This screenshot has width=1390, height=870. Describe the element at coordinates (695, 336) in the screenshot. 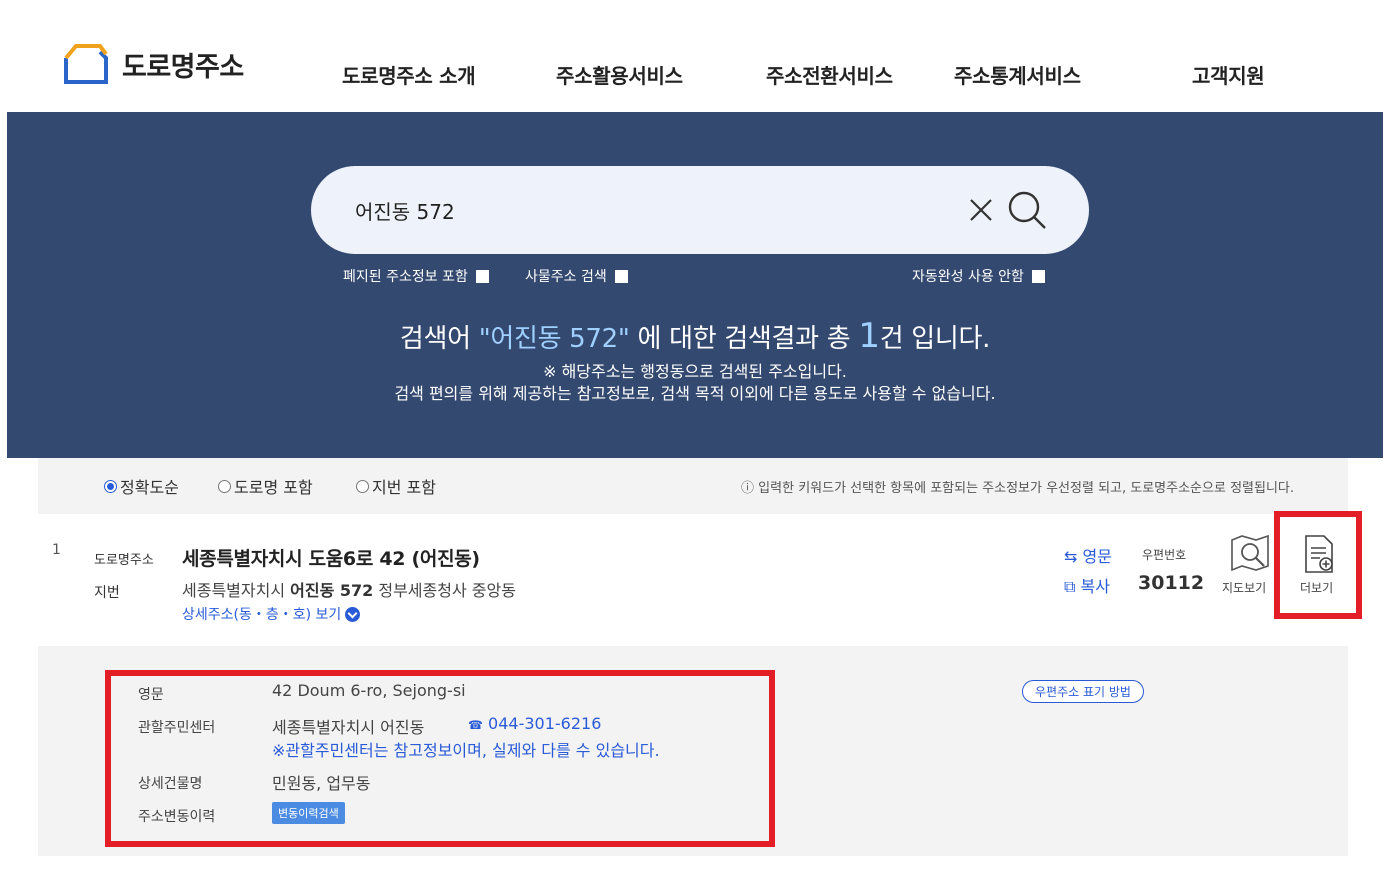

I see `result-summary: 검색어 "어진동 572" 에 대한 검색결과 총 1건 입니다.` at that location.